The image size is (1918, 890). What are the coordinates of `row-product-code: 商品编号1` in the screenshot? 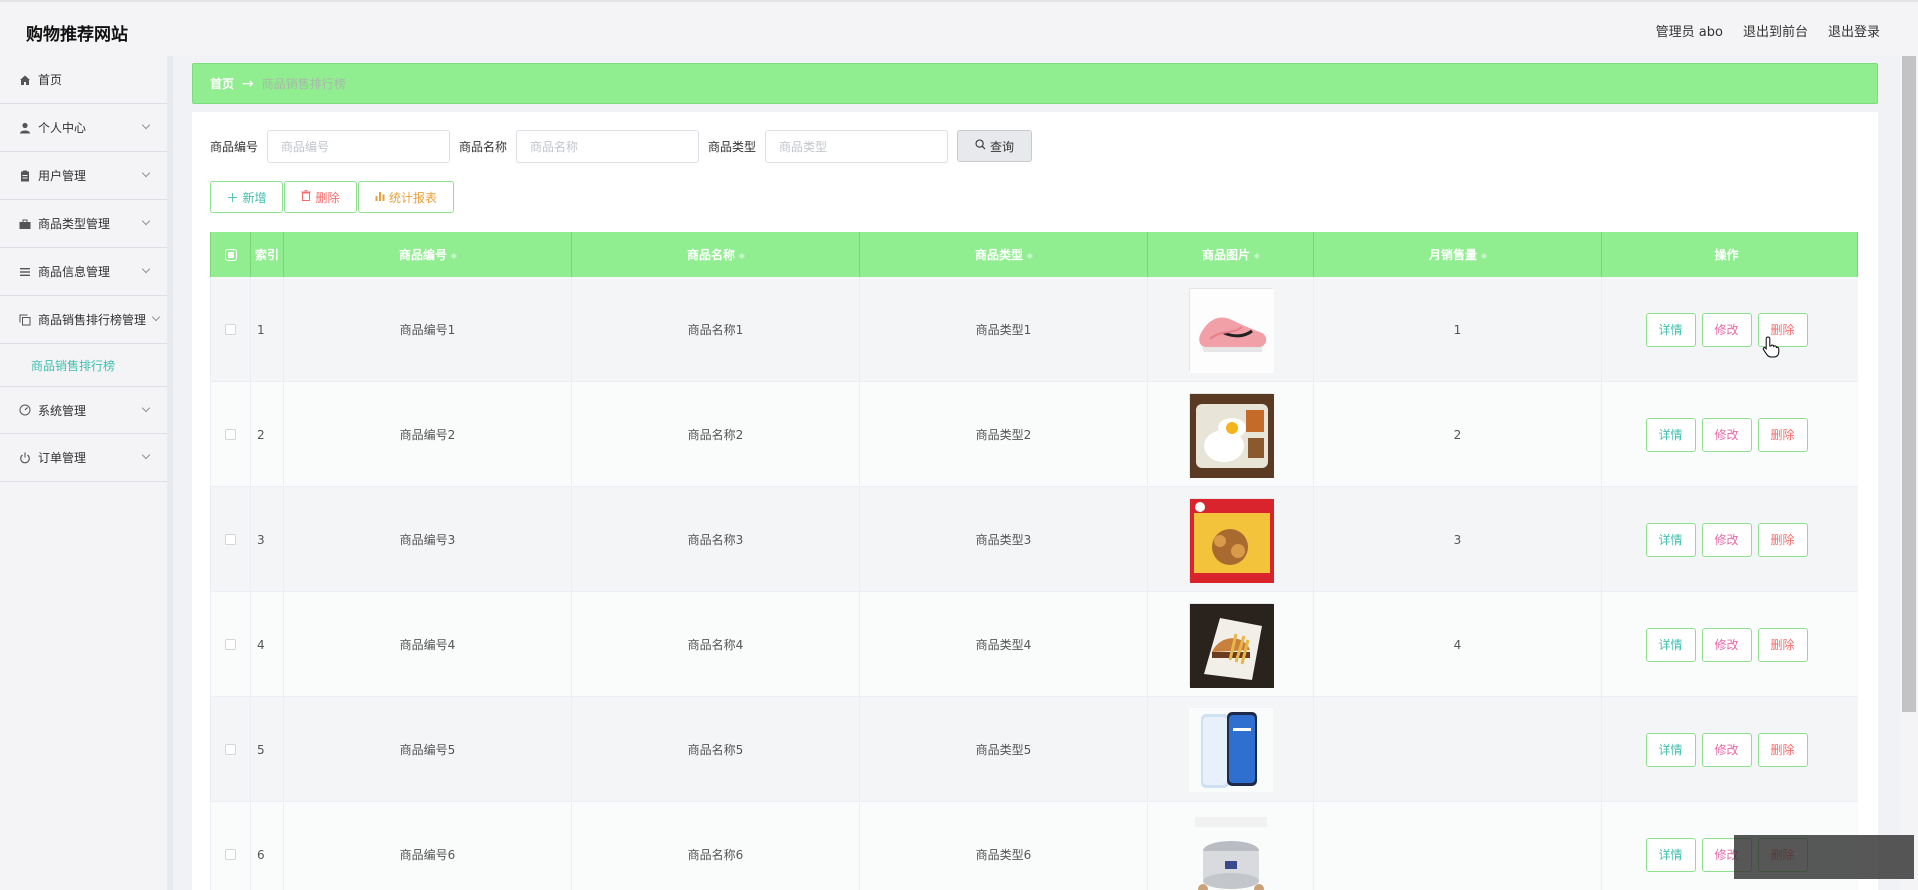 It's located at (427, 329).